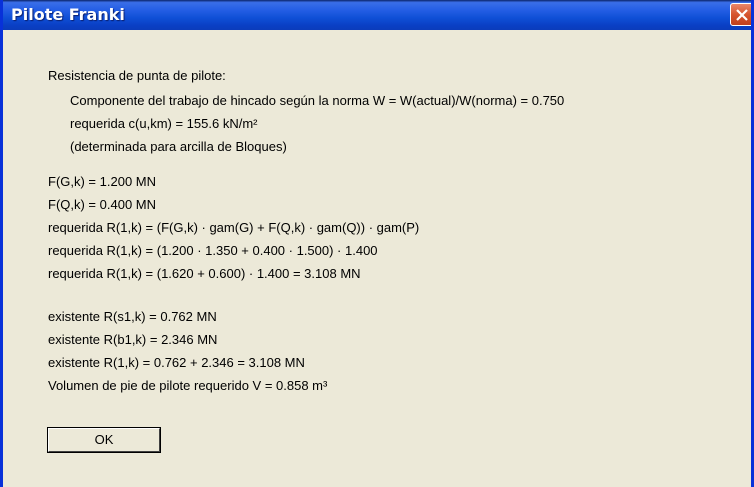 The width and height of the screenshot is (754, 487). Describe the element at coordinates (102, 204) in the screenshot. I see `text-line: F(Q,k) = 0.400 MN` at that location.